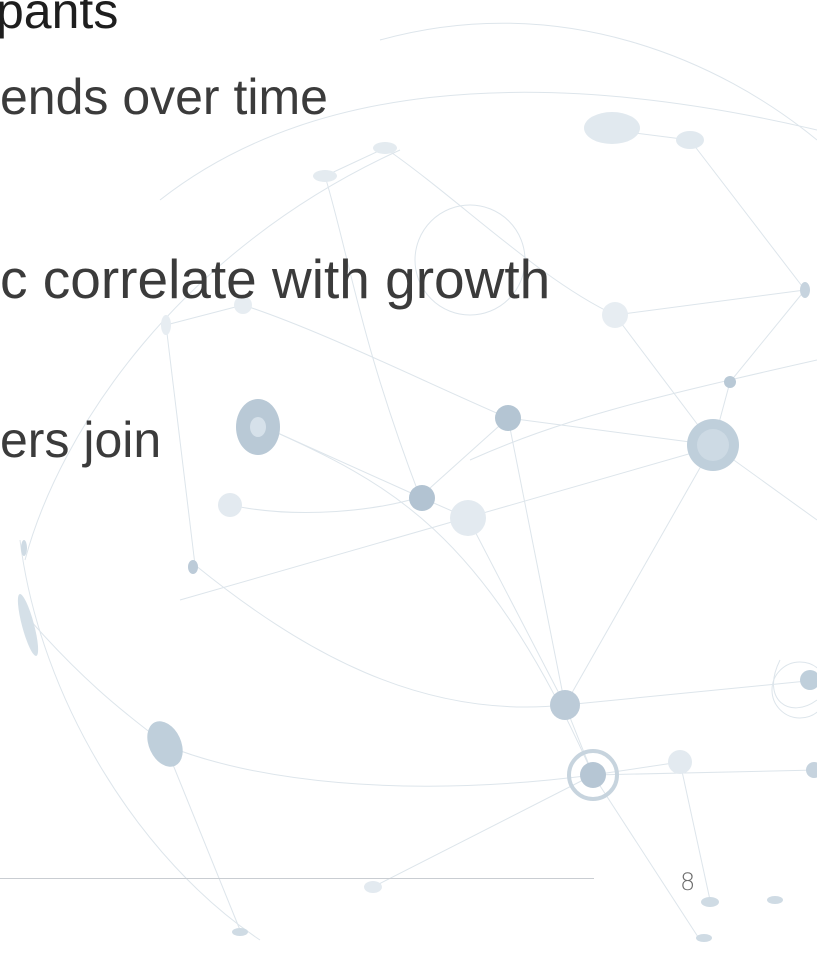  What do you see at coordinates (81, 440) in the screenshot?
I see `bullet-line: ers join` at bounding box center [81, 440].